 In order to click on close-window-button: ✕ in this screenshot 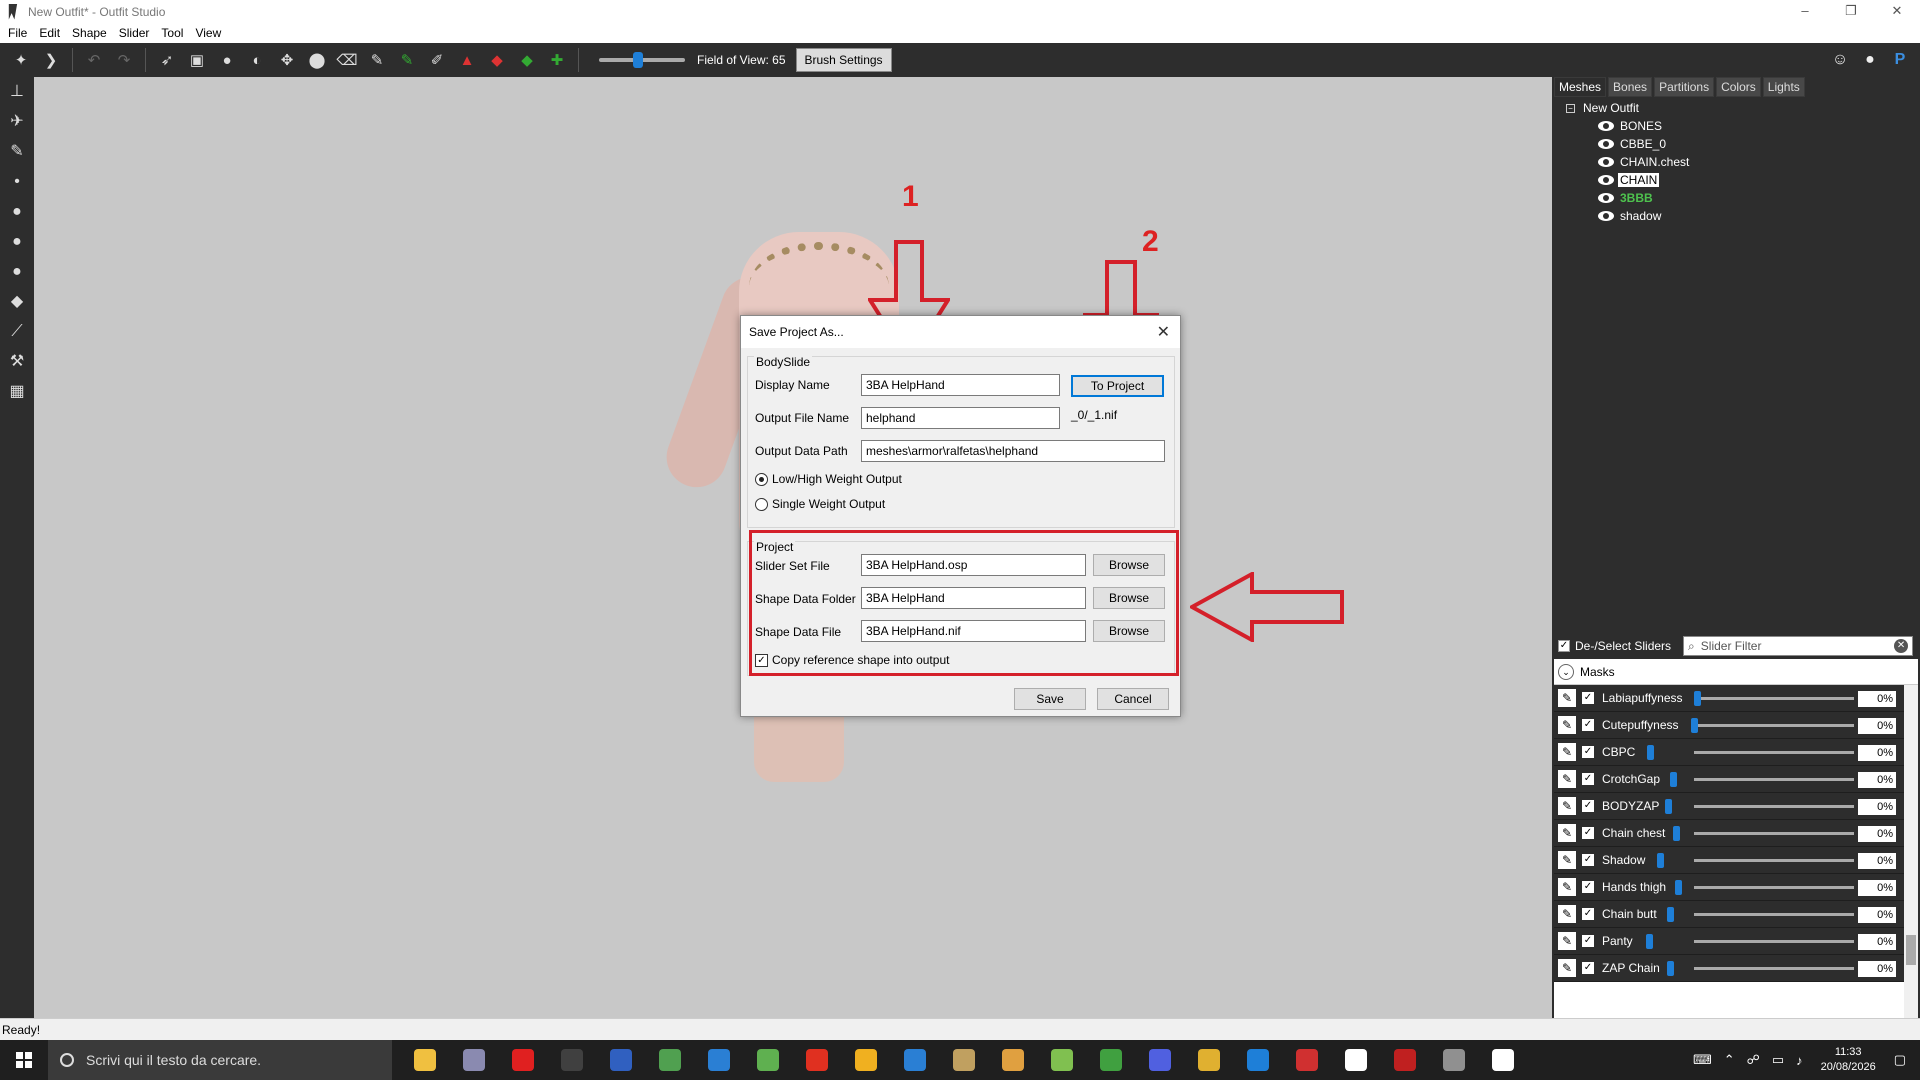, I will do `click(1897, 11)`.